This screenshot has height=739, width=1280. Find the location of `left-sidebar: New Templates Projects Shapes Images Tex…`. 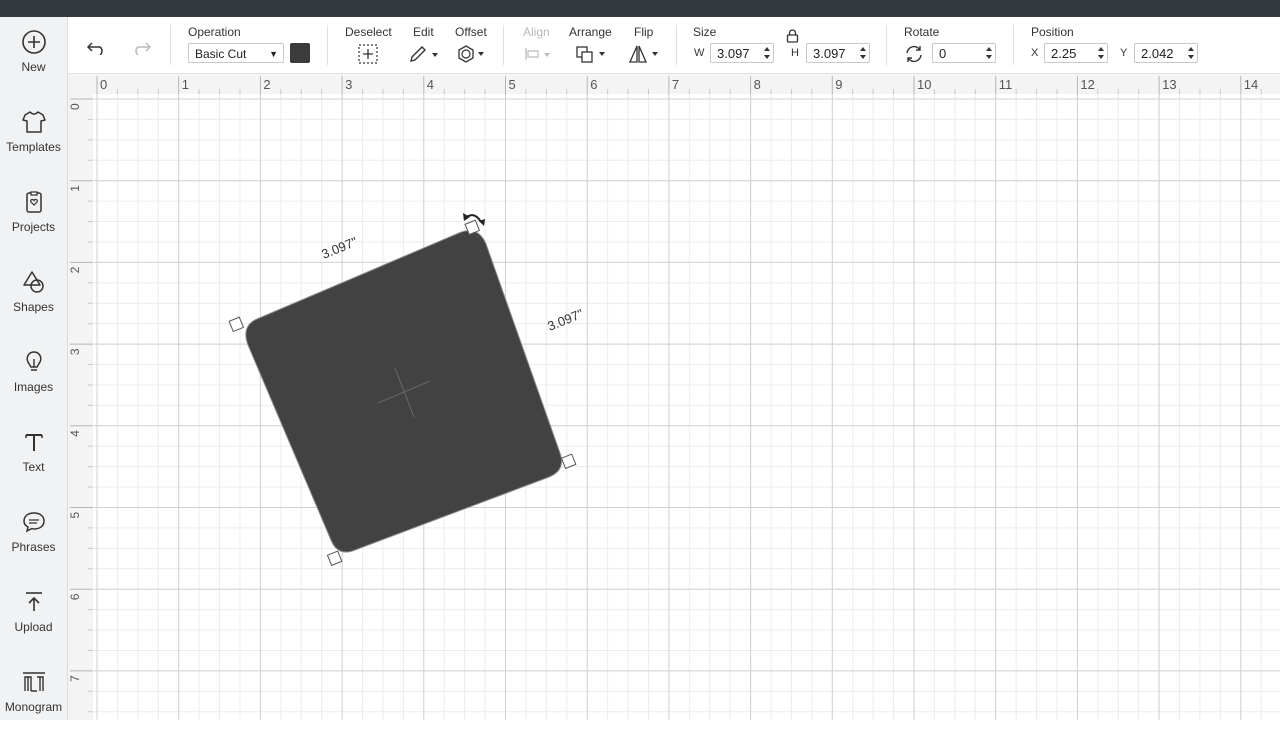

left-sidebar: New Templates Projects Shapes Images Tex… is located at coordinates (34, 368).